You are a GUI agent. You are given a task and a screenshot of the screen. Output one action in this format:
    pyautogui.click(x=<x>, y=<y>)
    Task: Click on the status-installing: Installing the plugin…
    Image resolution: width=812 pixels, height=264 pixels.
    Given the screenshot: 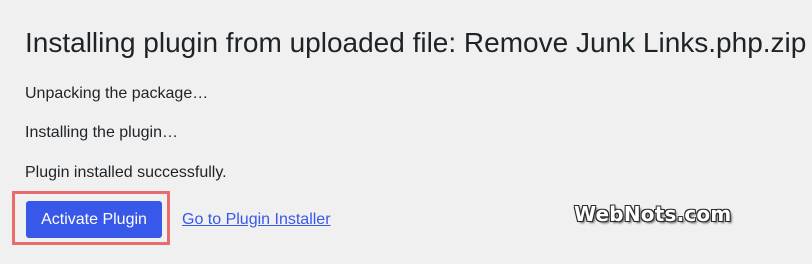 What is the action you would take?
    pyautogui.click(x=101, y=132)
    